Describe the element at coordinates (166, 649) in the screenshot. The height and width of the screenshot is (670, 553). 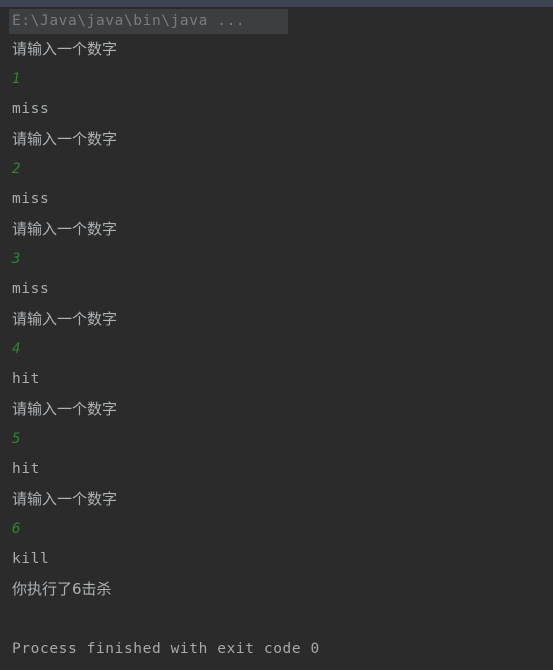
I see `console-line: Process finished with exit code 0` at that location.